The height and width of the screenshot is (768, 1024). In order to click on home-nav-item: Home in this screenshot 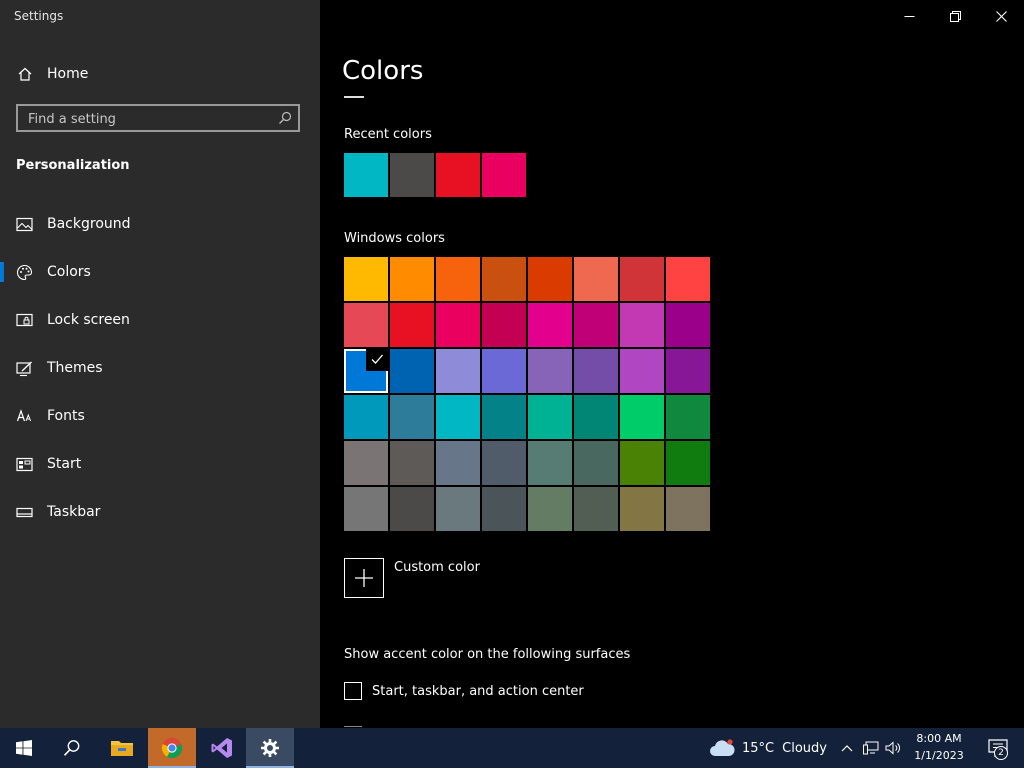, I will do `click(160, 74)`.